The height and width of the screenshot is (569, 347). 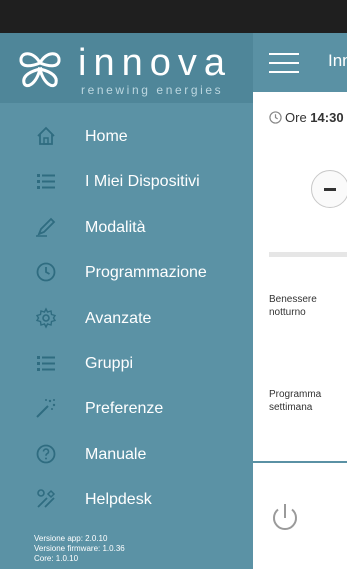 I want to click on menu-item-label: Helpdesk, so click(x=118, y=500).